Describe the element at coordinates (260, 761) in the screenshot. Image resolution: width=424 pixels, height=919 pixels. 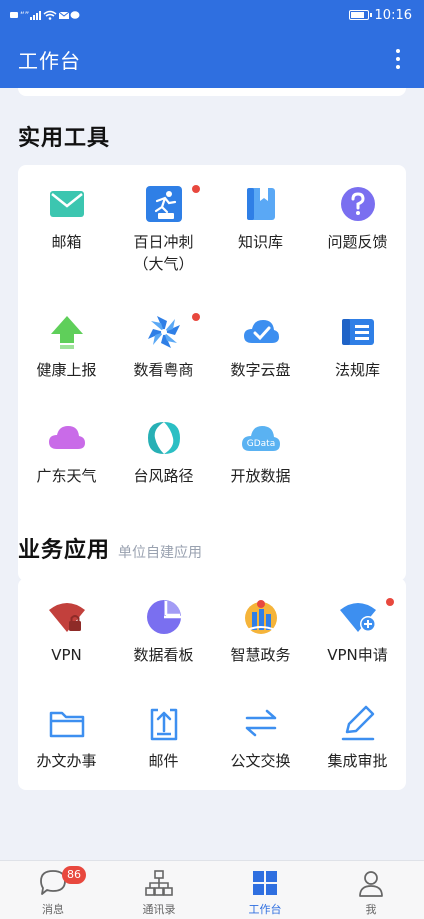
I see `app-label: 公文交换` at that location.